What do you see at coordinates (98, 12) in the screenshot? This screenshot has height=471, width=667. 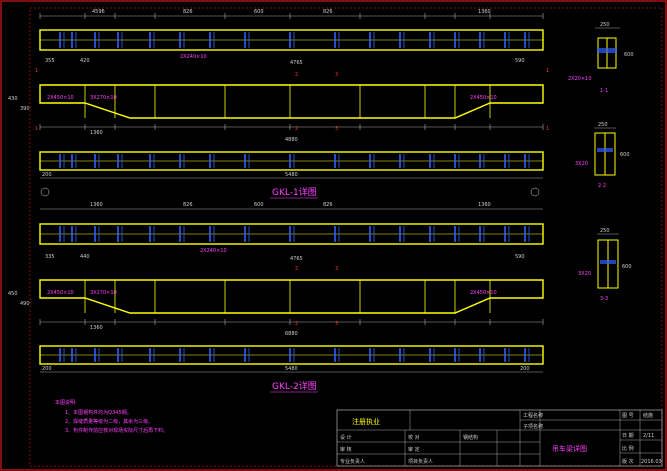 I see `upper-top-dim-1: 4596` at bounding box center [98, 12].